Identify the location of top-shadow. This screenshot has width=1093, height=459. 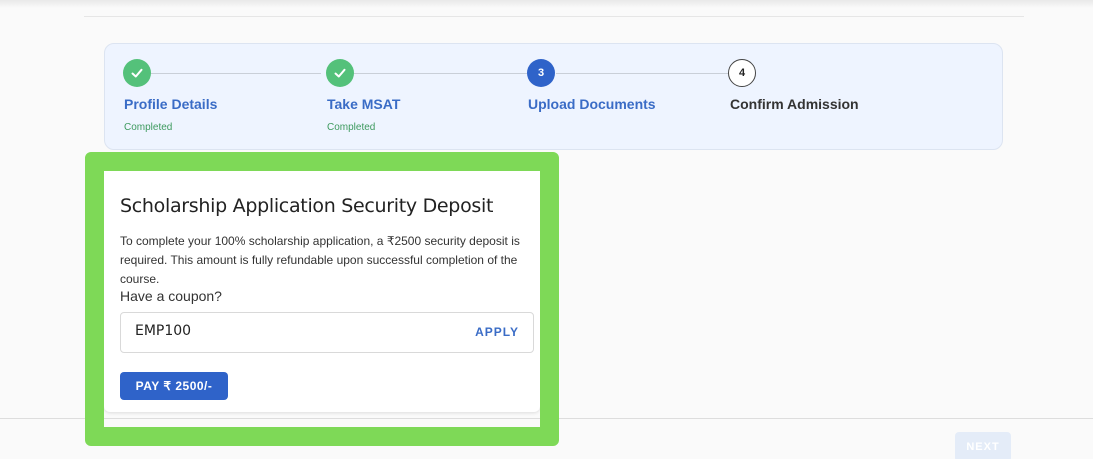
(546, 4).